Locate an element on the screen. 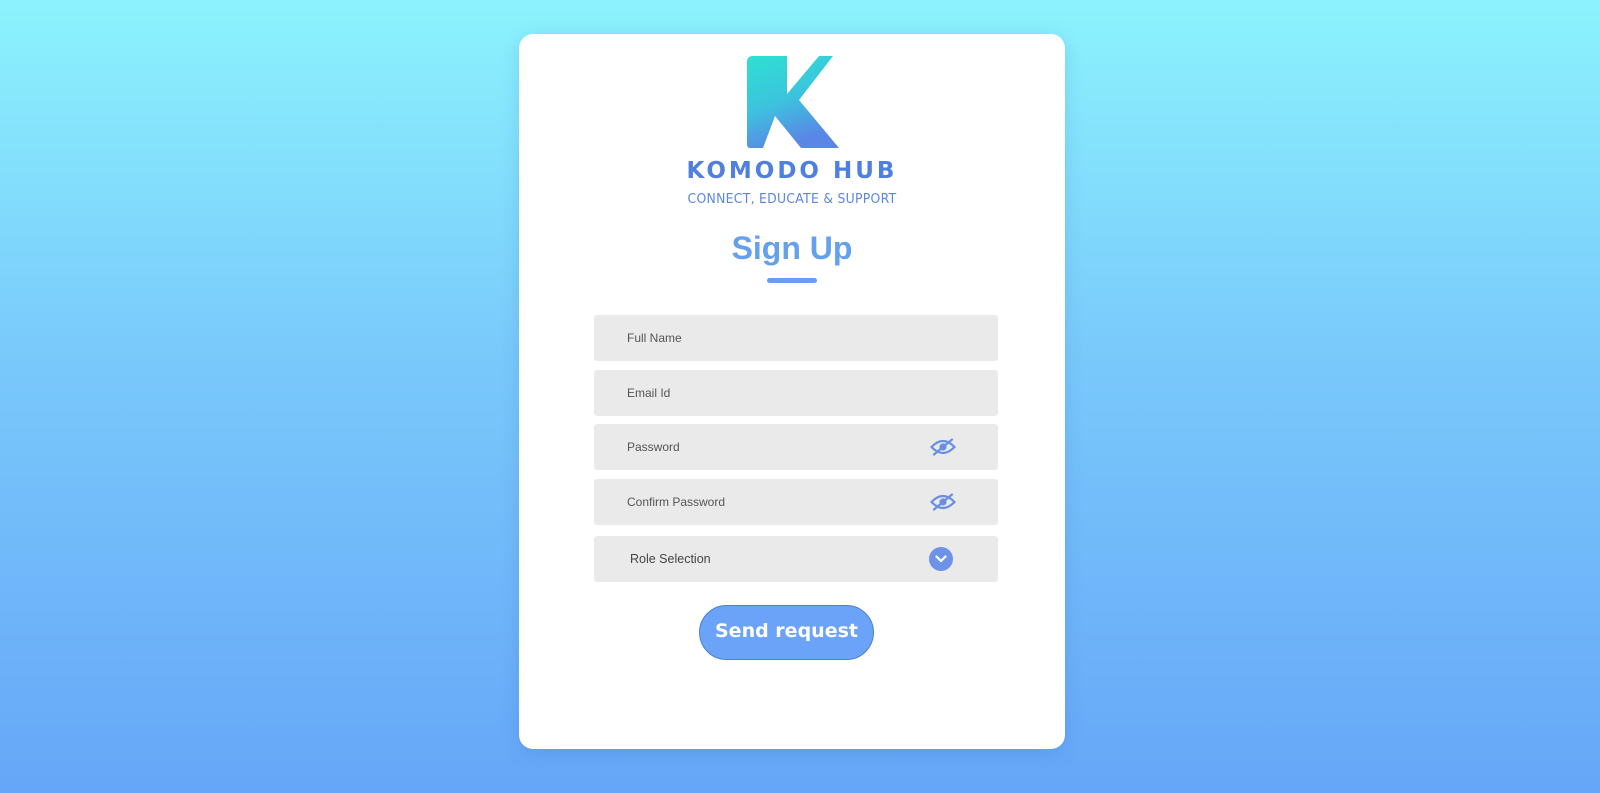 The height and width of the screenshot is (793, 1600). full-name-input is located at coordinates (796, 338).